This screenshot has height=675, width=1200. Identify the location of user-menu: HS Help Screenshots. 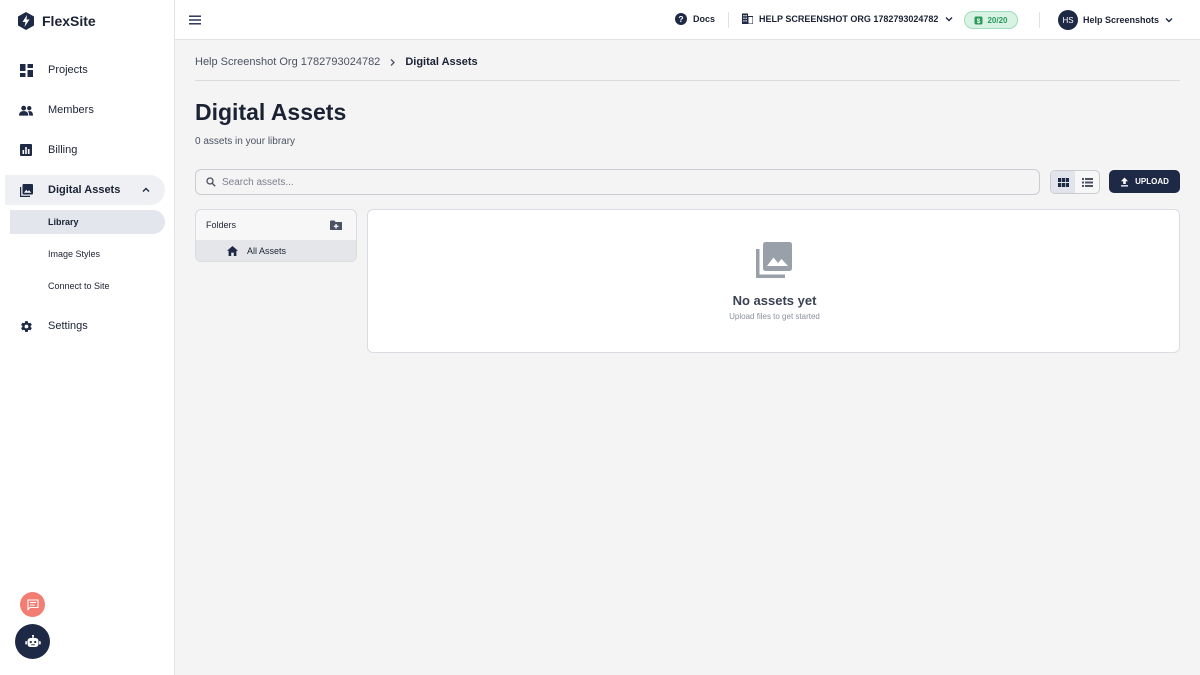
(1116, 20).